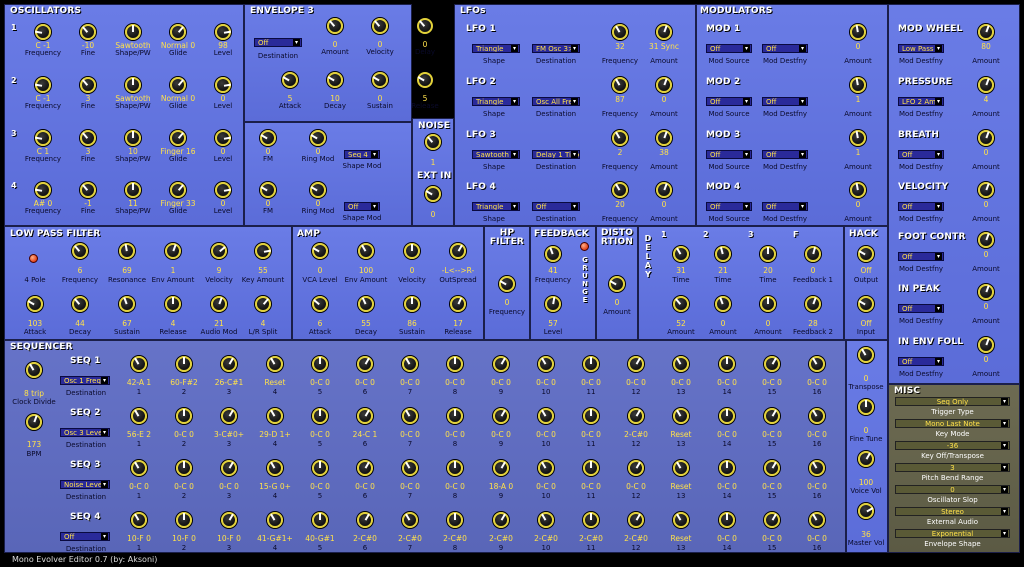 This screenshot has width=1024, height=567. Describe the element at coordinates (546, 520) in the screenshot. I see `seq-4-step-10-knob` at that location.